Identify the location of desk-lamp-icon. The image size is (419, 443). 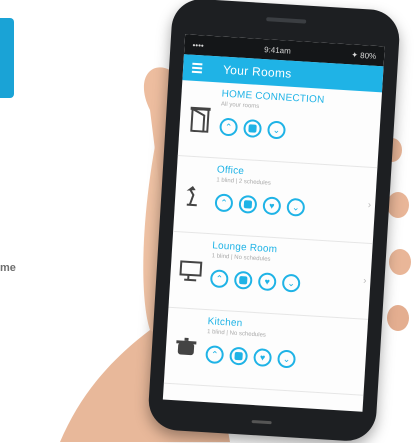
(195, 194).